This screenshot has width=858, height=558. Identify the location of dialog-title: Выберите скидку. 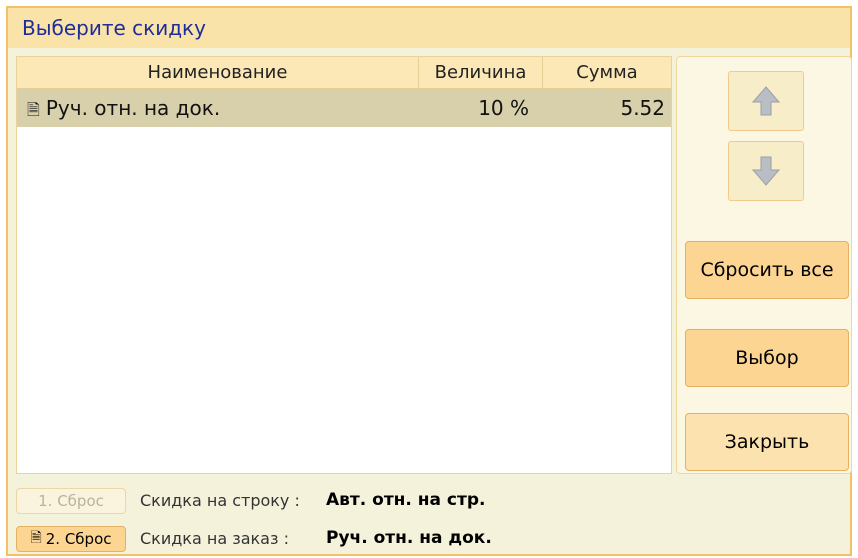
(114, 28).